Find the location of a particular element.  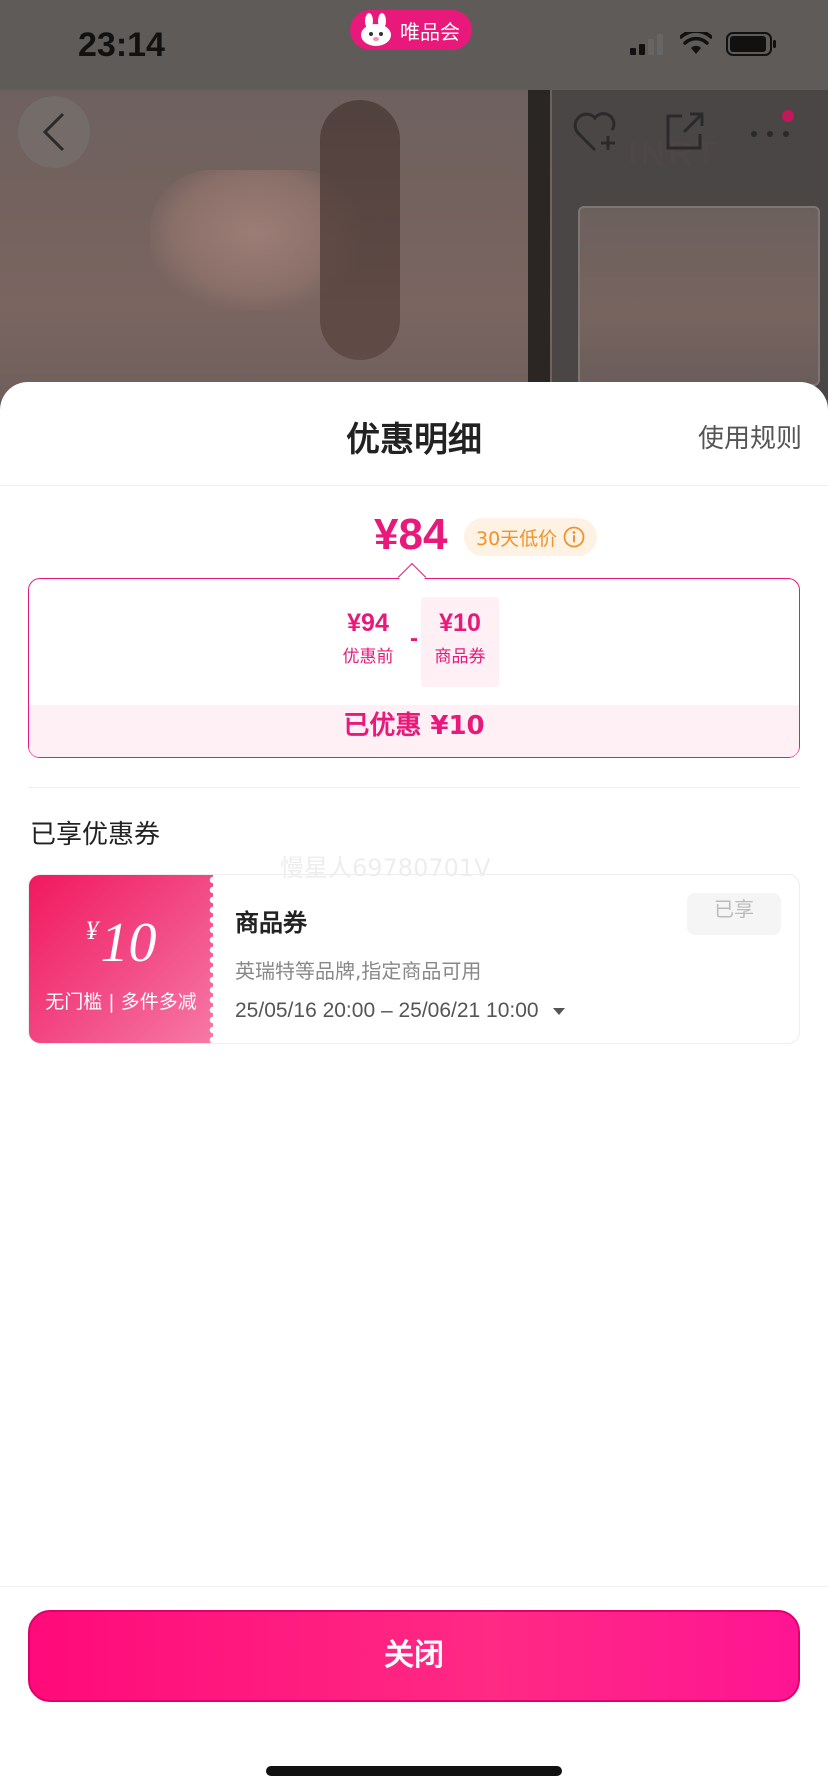

coupon-conditions: 无门槛 | 多件多减 is located at coordinates (121, 1002).